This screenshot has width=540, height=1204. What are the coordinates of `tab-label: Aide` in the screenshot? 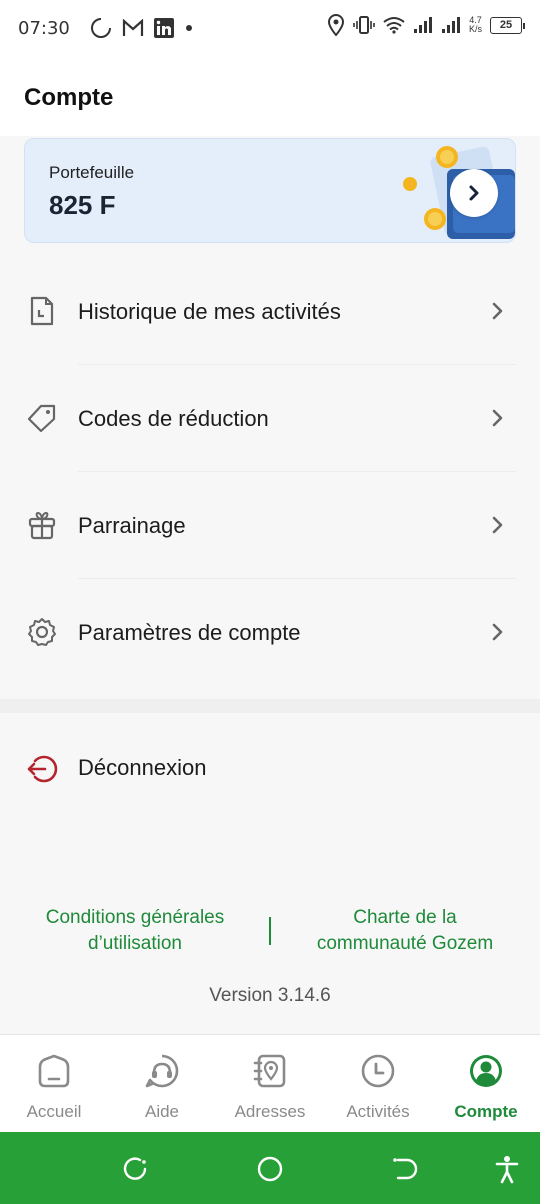 It's located at (162, 1111).